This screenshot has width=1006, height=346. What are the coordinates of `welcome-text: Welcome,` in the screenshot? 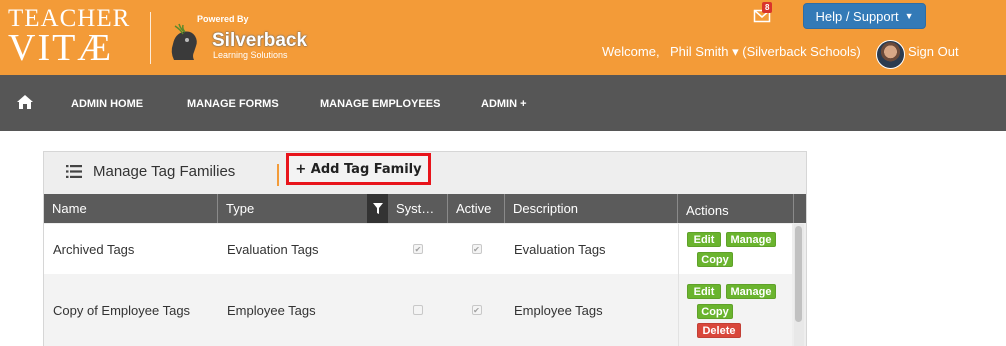 It's located at (631, 51).